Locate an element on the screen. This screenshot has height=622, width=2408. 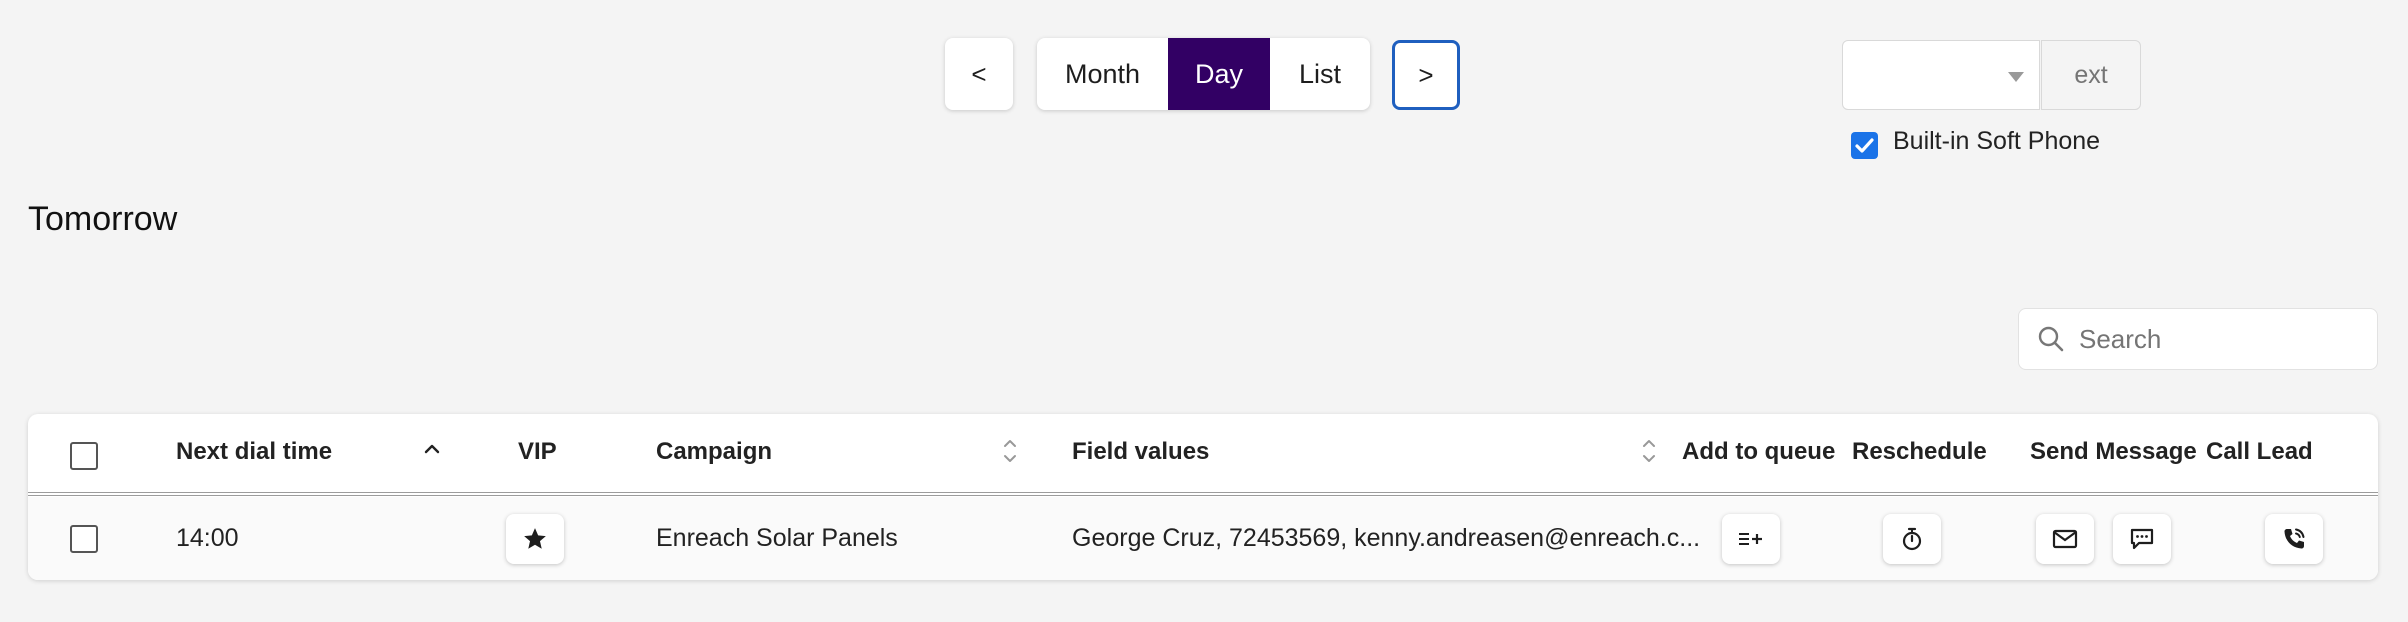
header-field-values: Field values is located at coordinates (1140, 452).